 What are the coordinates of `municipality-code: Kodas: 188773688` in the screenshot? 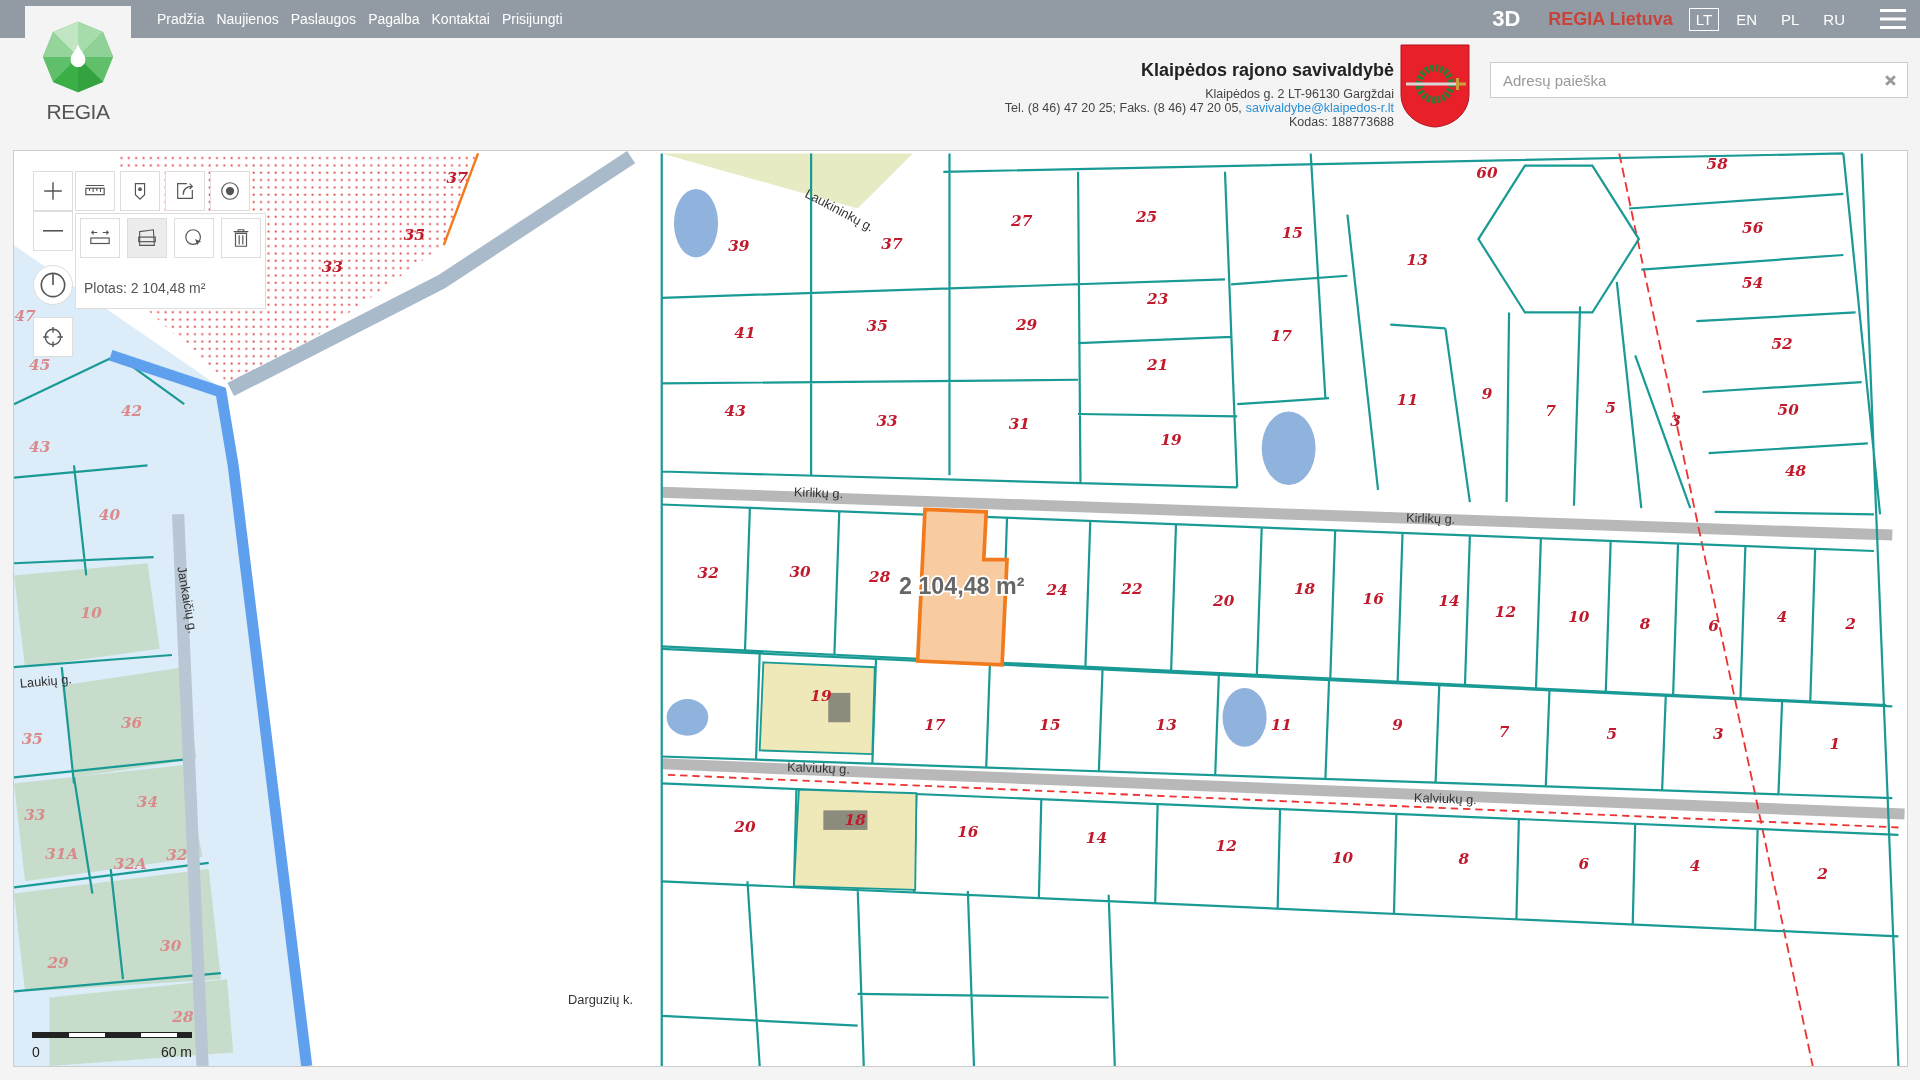 It's located at (1341, 122).